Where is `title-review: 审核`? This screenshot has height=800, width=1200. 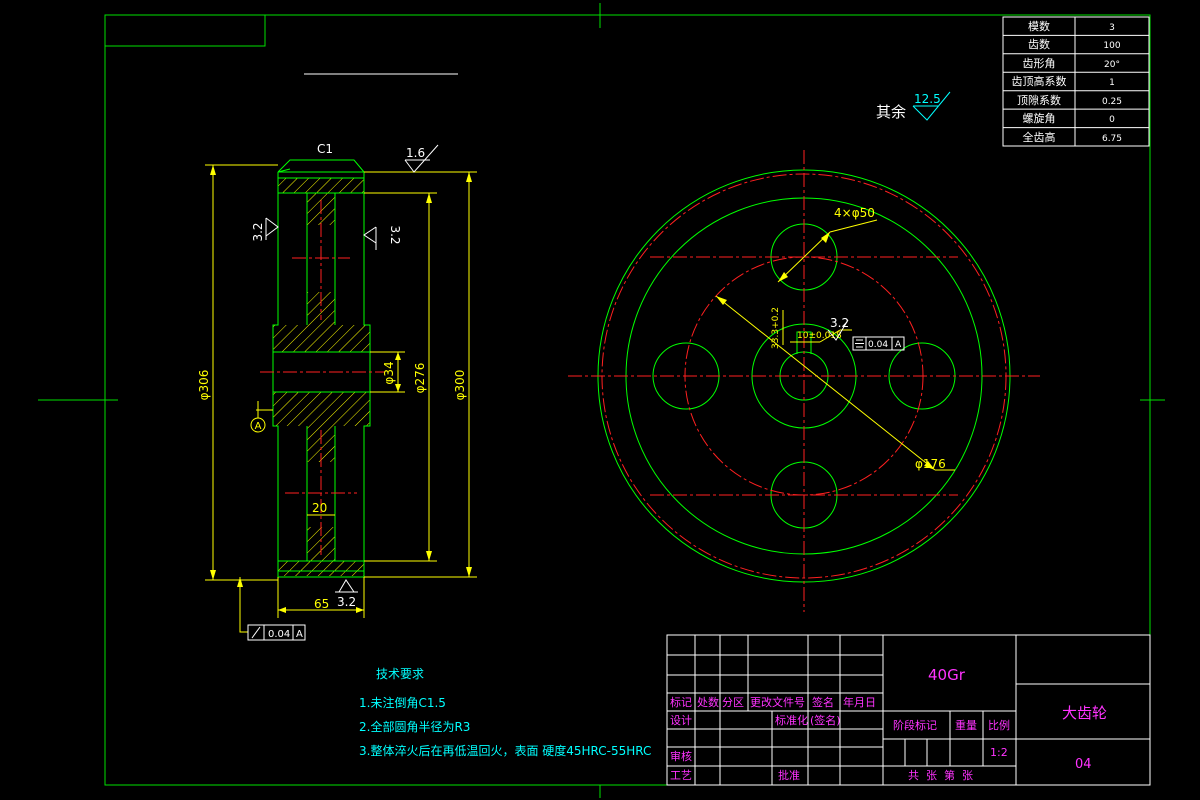 title-review: 审核 is located at coordinates (681, 756).